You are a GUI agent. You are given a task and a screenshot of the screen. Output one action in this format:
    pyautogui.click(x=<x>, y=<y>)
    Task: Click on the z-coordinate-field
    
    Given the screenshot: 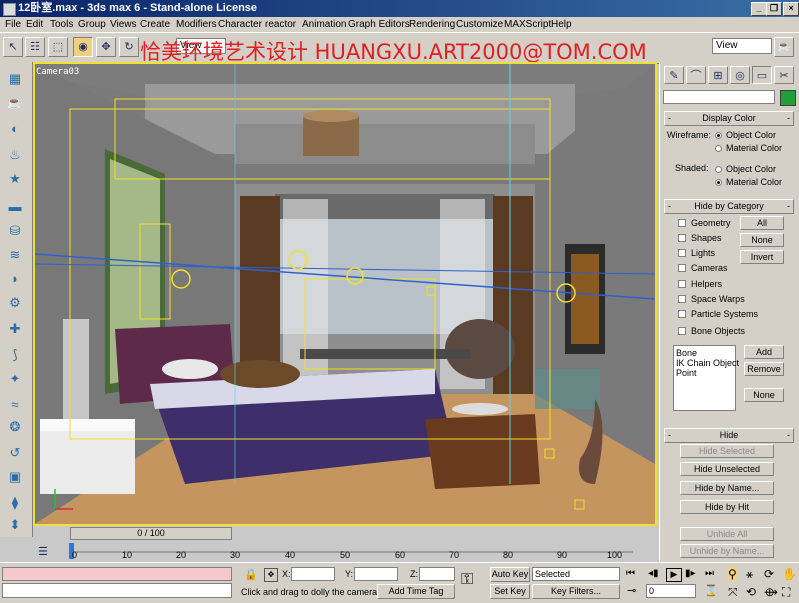 What is the action you would take?
    pyautogui.click(x=437, y=574)
    